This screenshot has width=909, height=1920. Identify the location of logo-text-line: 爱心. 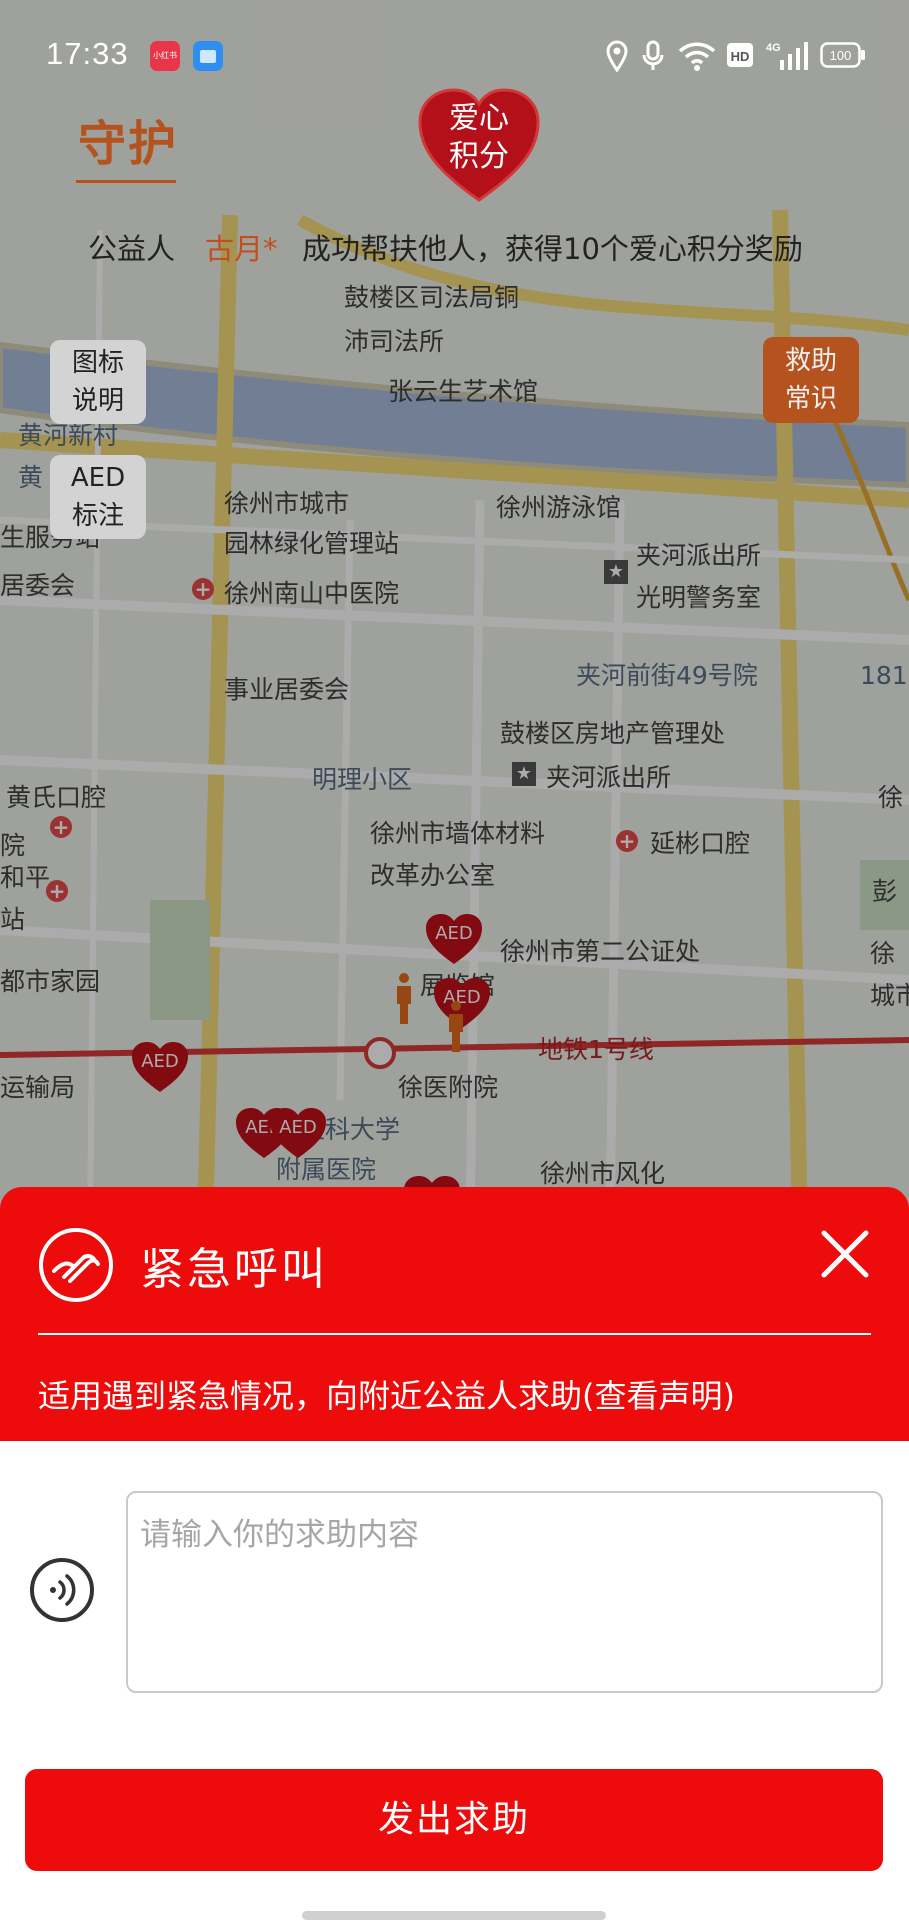
(479, 118).